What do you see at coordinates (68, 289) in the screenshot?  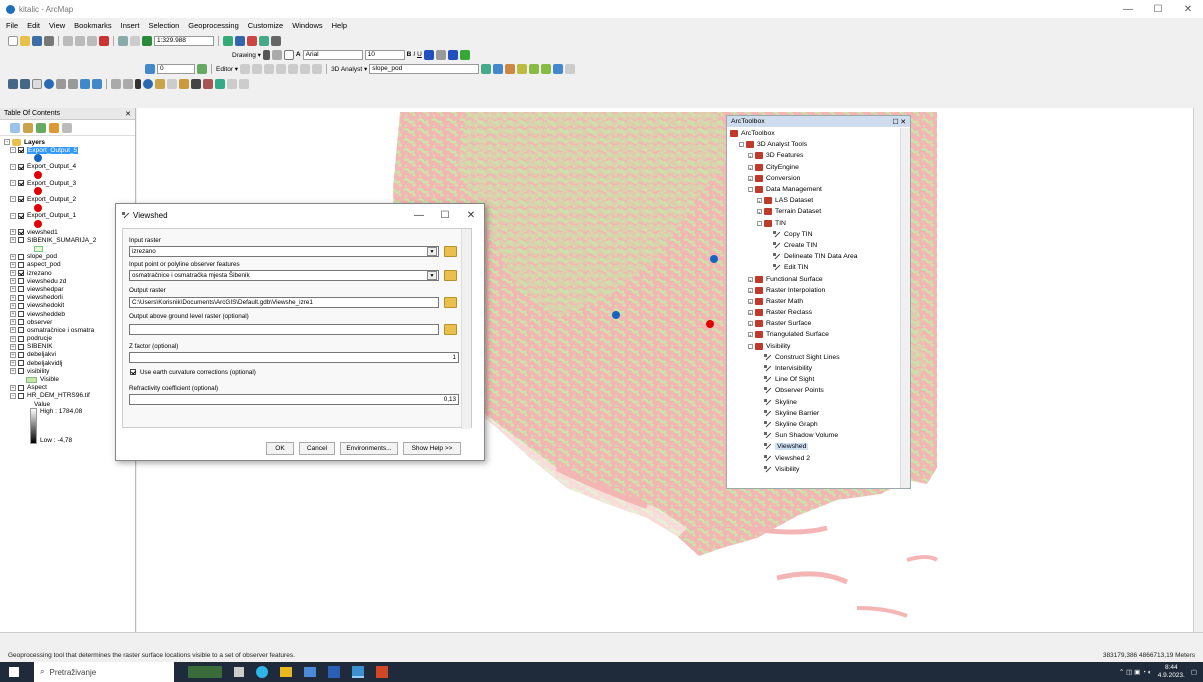 I see `layer-item: + viewshedpar` at bounding box center [68, 289].